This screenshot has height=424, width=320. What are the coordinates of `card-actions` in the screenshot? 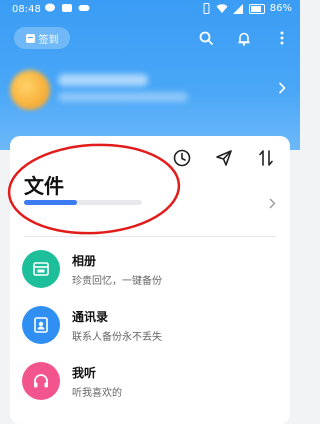 It's located at (224, 158).